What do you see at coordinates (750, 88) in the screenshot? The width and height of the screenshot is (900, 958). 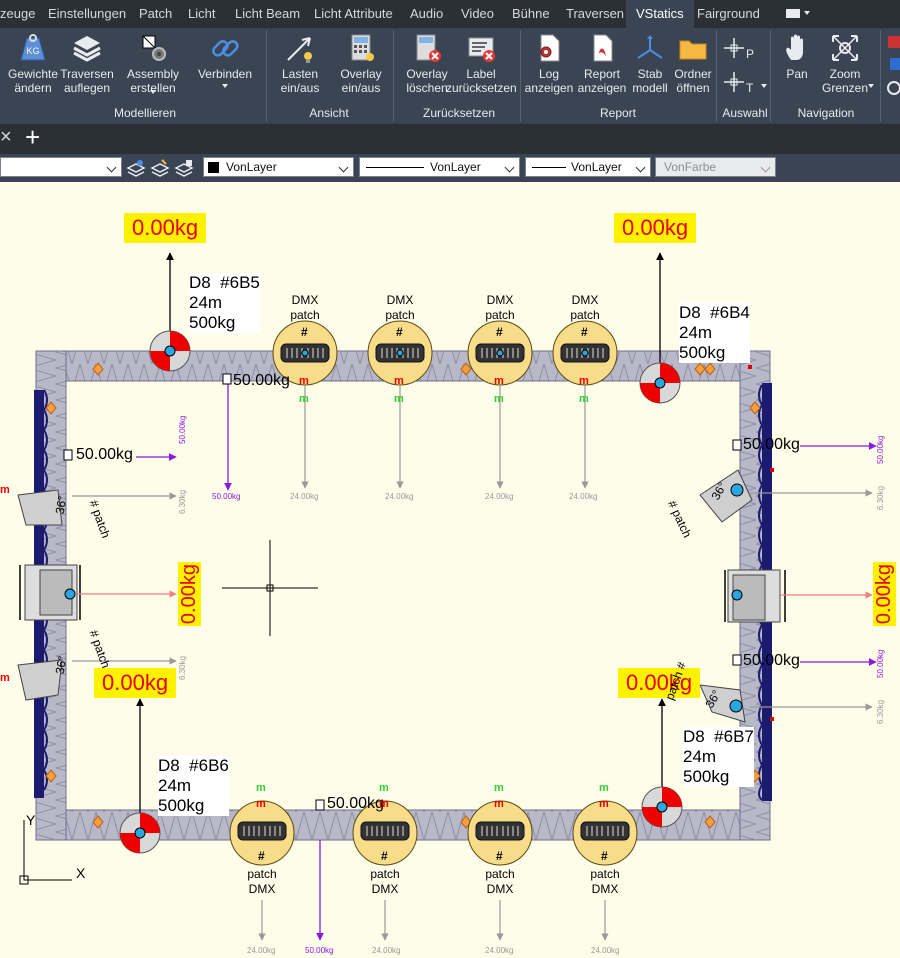 I see `svg-text: T` at bounding box center [750, 88].